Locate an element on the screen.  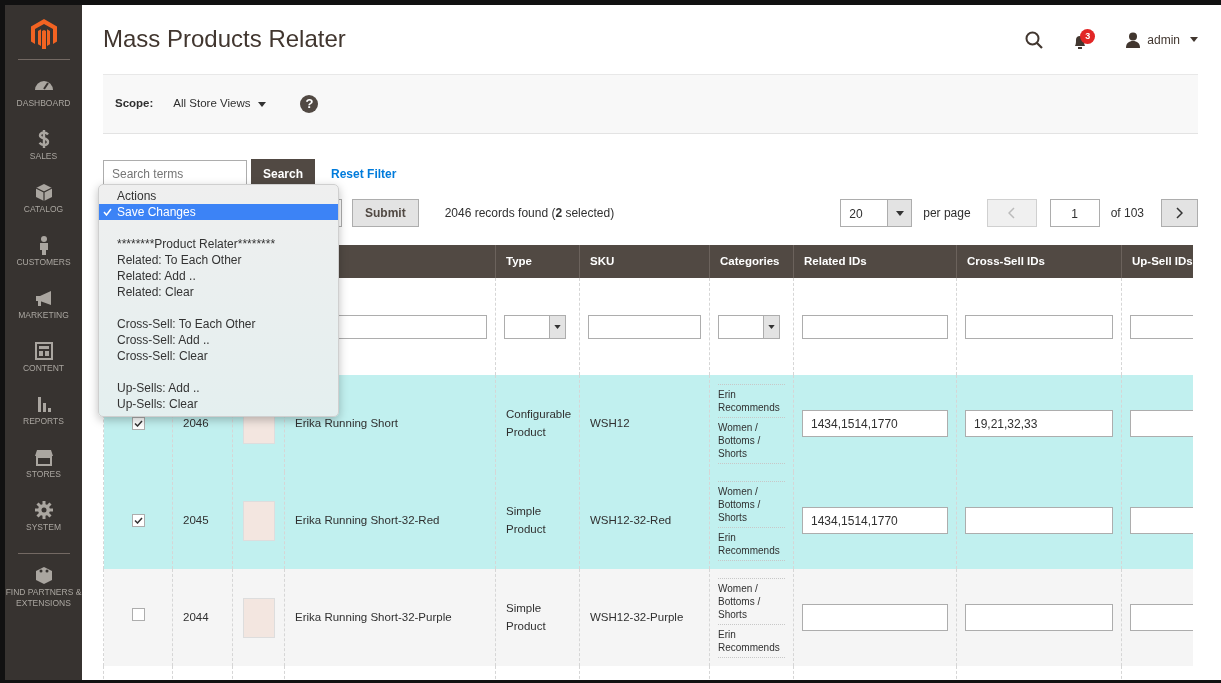
column-header: Type is located at coordinates (537, 261).